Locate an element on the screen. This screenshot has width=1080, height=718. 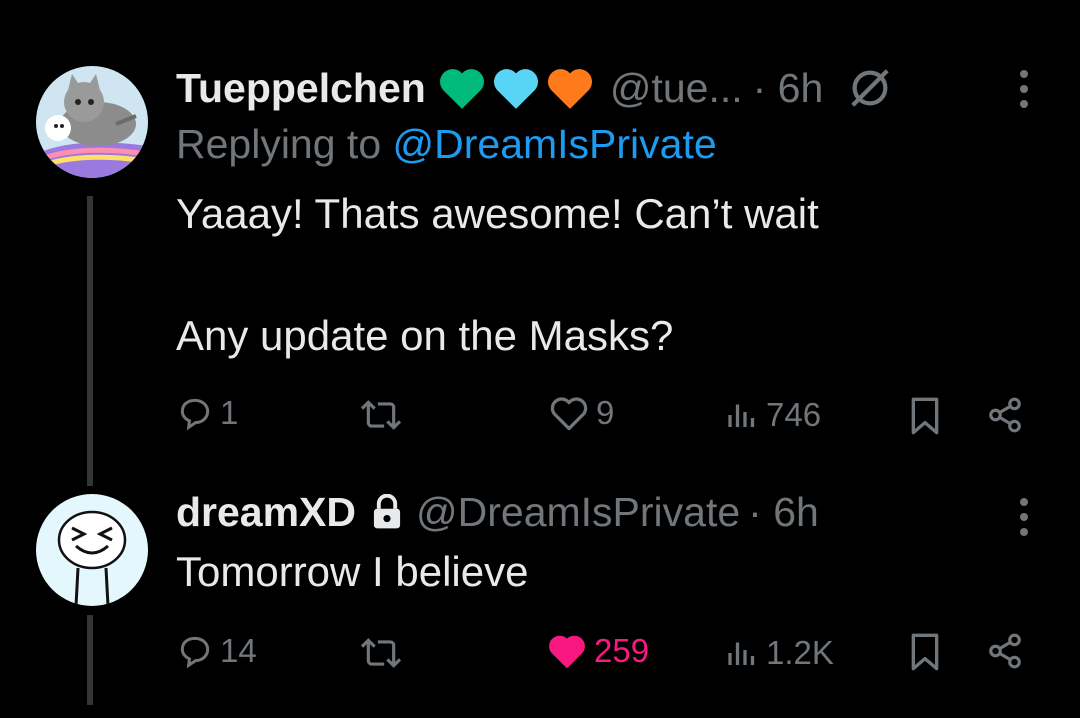
tweet1-header: Tueppelchen @tue... · 6h is located at coordinates (534, 88).